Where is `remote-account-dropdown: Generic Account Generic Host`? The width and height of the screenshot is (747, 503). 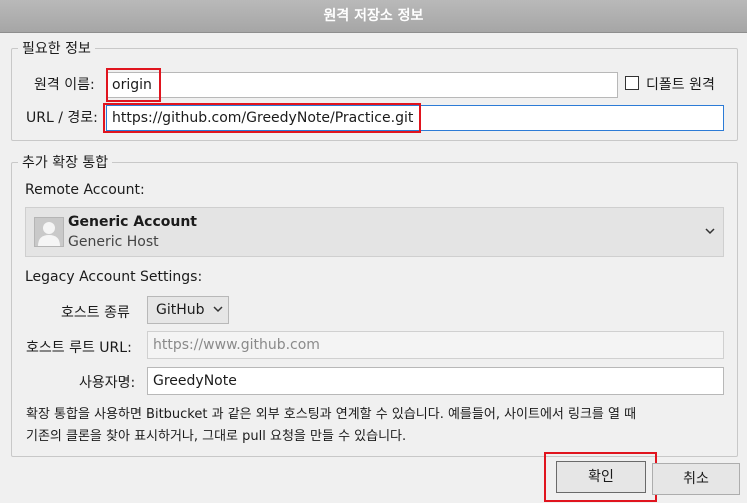 remote-account-dropdown: Generic Account Generic Host is located at coordinates (374, 232).